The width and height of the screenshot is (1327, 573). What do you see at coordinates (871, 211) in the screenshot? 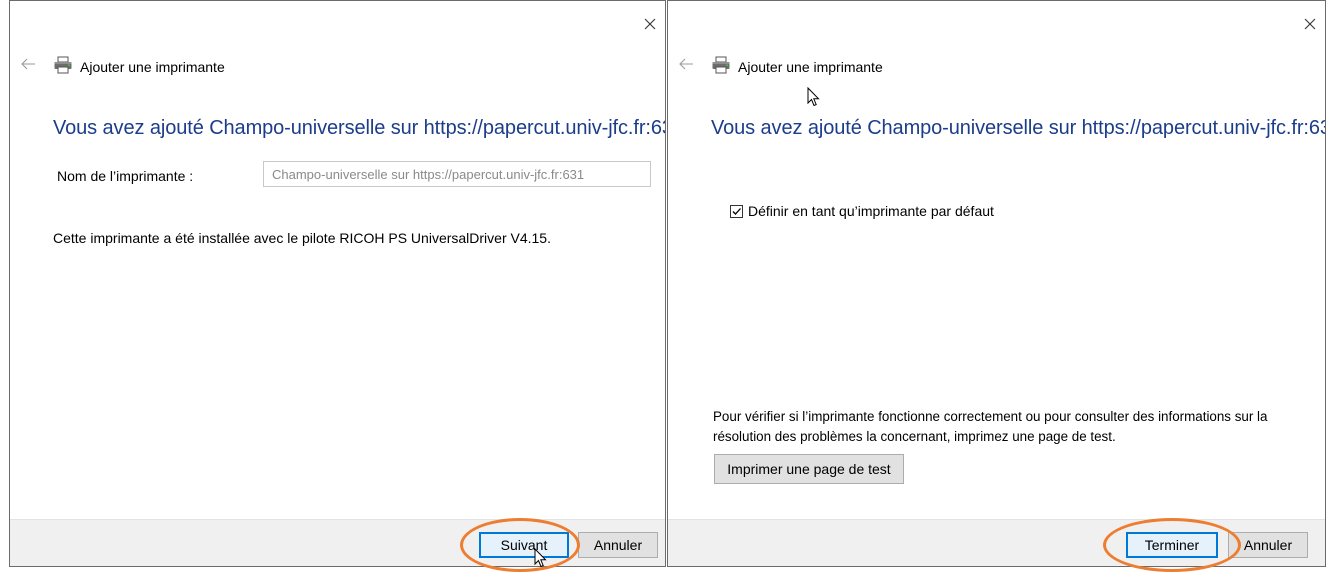
I see `default-printer-label: Définir en tant qu’imprimante par défaut` at bounding box center [871, 211].